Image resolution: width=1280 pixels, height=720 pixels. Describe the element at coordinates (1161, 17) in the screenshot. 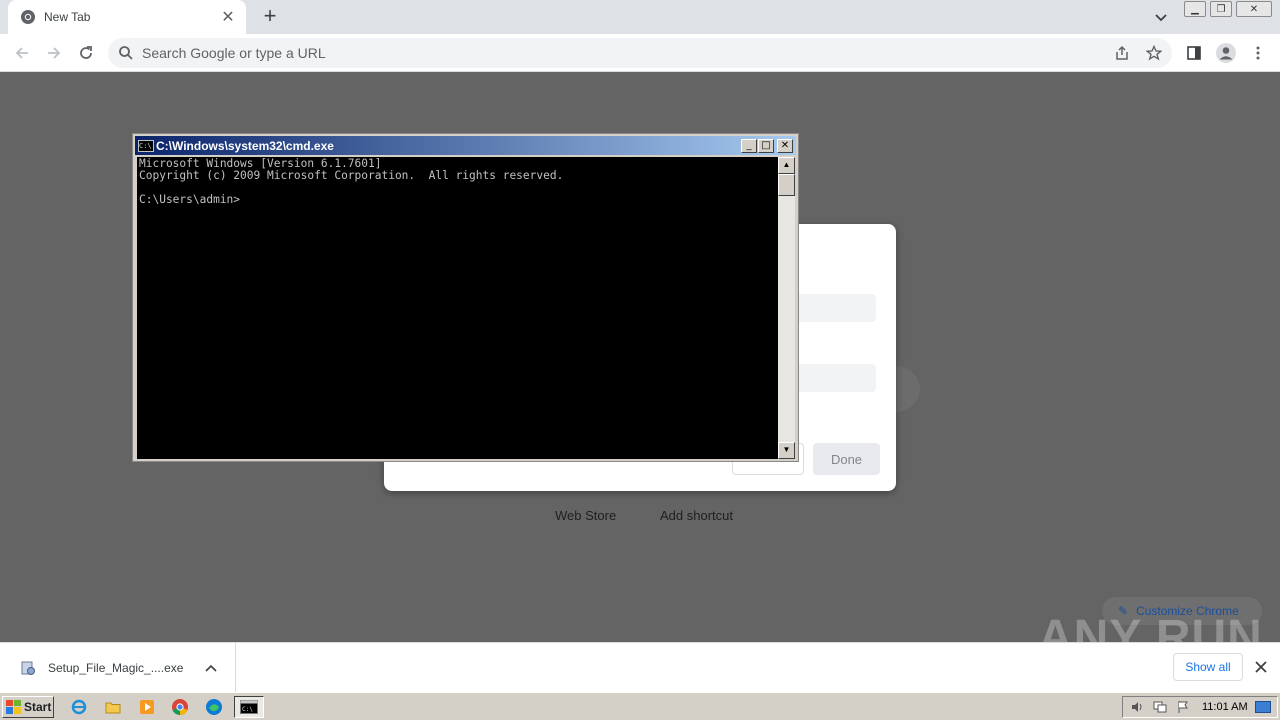

I see `chevron-down-icon` at that location.